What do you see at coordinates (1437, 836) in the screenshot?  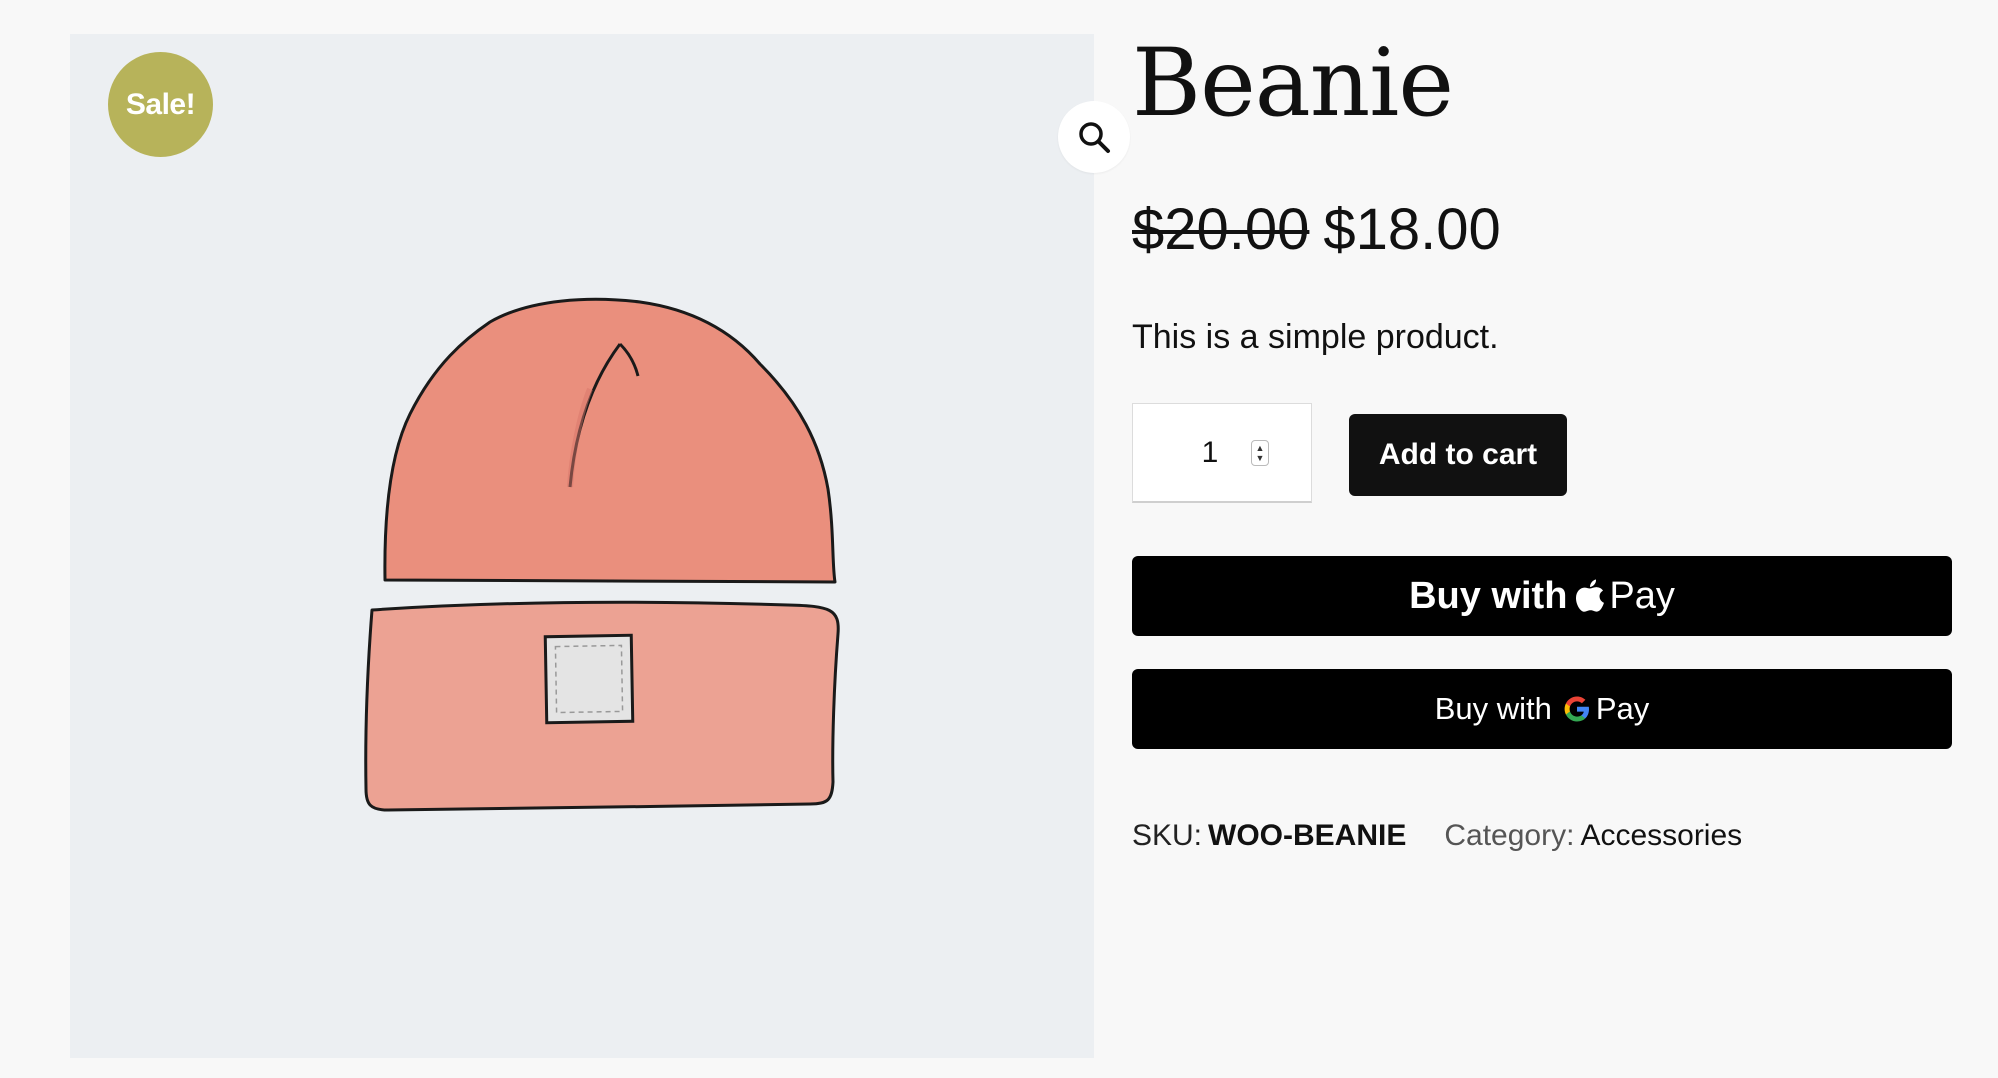 I see `product-meta: SKU: WOO-BEANIE Category: Accessories` at bounding box center [1437, 836].